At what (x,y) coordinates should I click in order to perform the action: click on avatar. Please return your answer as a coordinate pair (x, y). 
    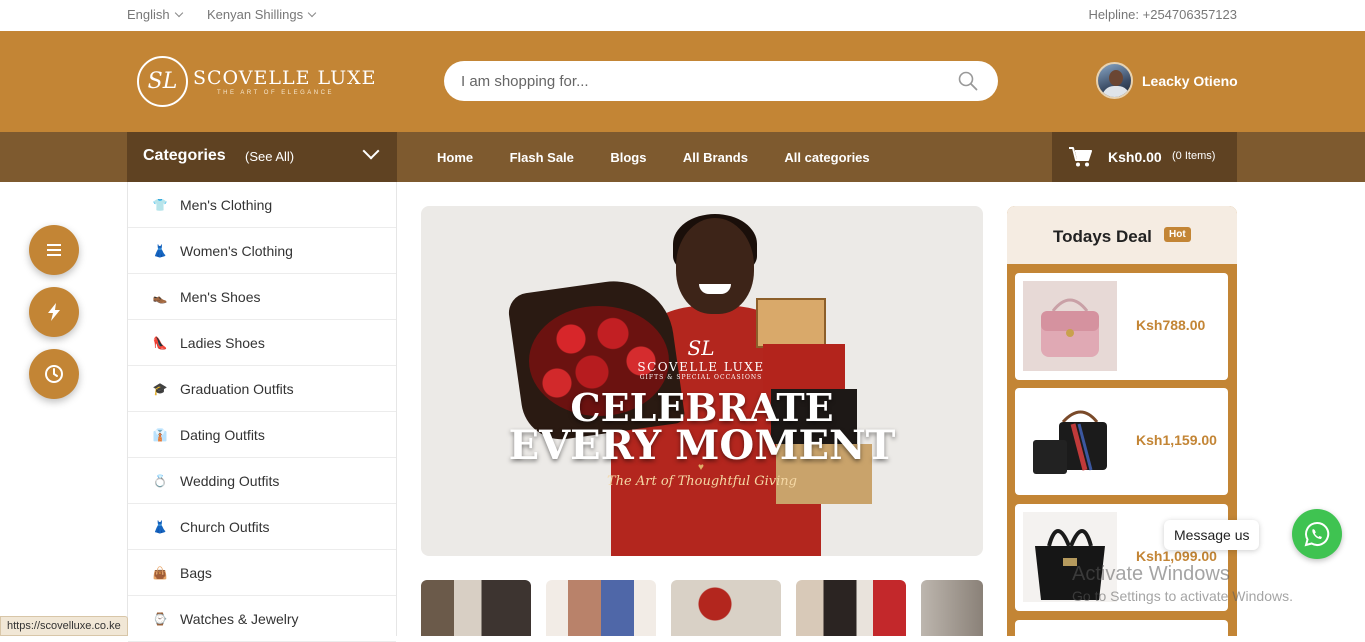
    Looking at the image, I should click on (1114, 80).